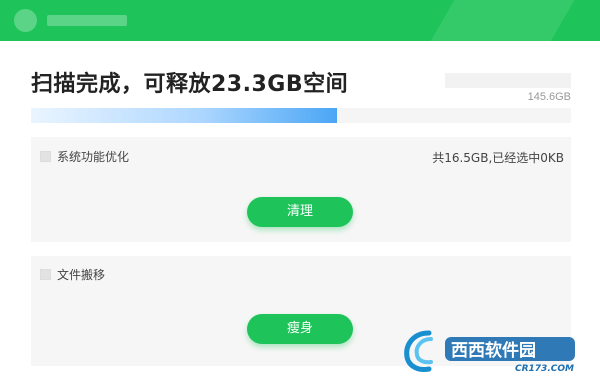 The width and height of the screenshot is (600, 377). Describe the element at coordinates (190, 84) in the screenshot. I see `scan-result-headline: 扫描完成，可释放23.3GB空间` at that location.